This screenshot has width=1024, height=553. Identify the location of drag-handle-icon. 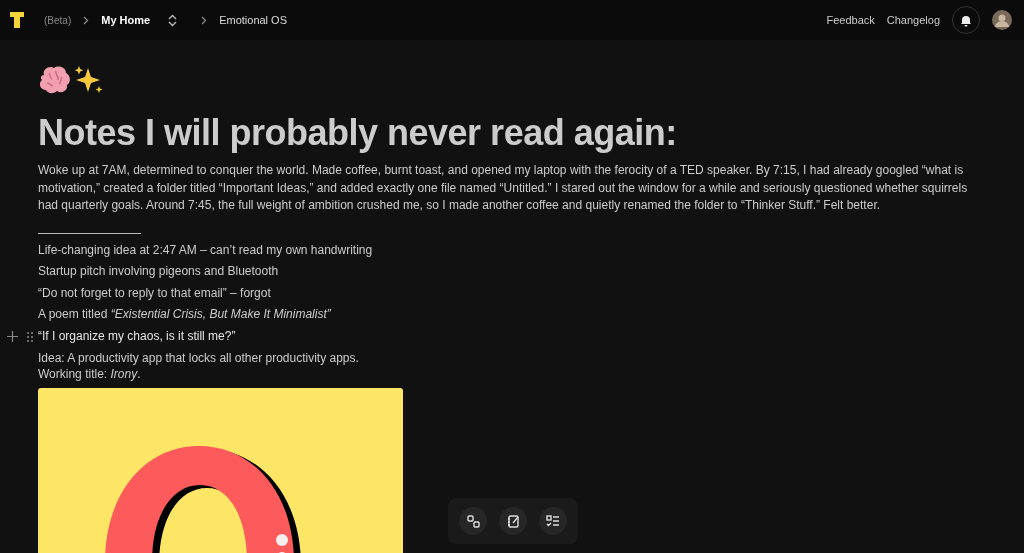
(30, 336).